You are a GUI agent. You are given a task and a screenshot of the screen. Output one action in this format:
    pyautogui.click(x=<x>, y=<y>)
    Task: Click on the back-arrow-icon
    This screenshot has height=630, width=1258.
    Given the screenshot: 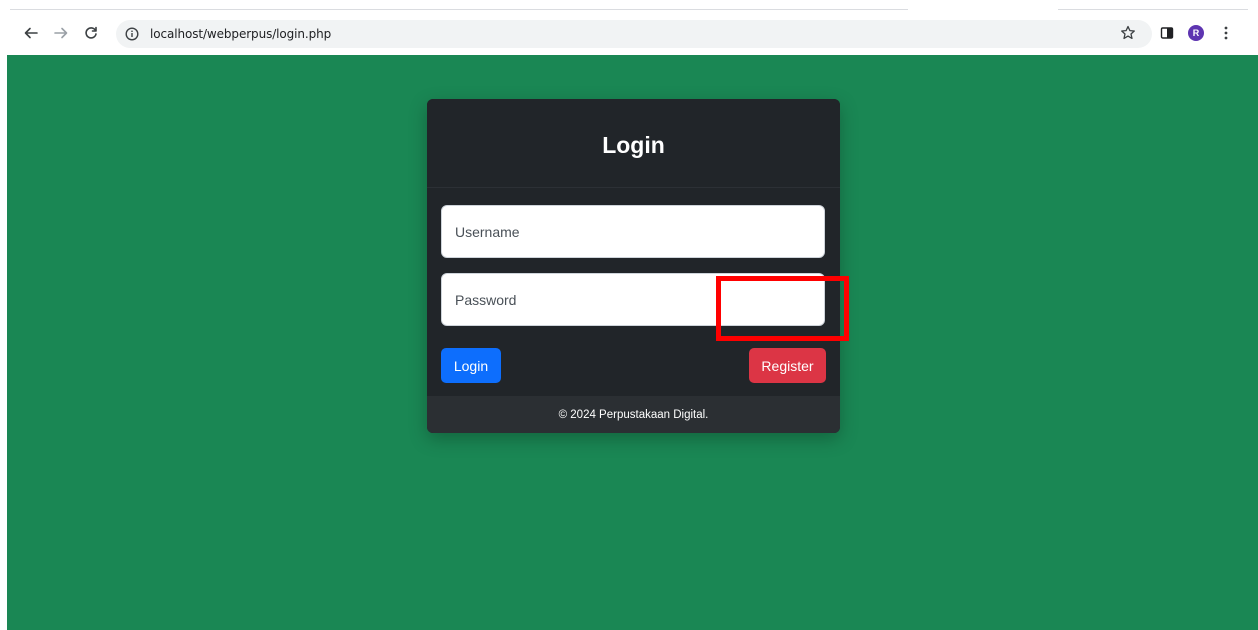 What is the action you would take?
    pyautogui.click(x=31, y=33)
    